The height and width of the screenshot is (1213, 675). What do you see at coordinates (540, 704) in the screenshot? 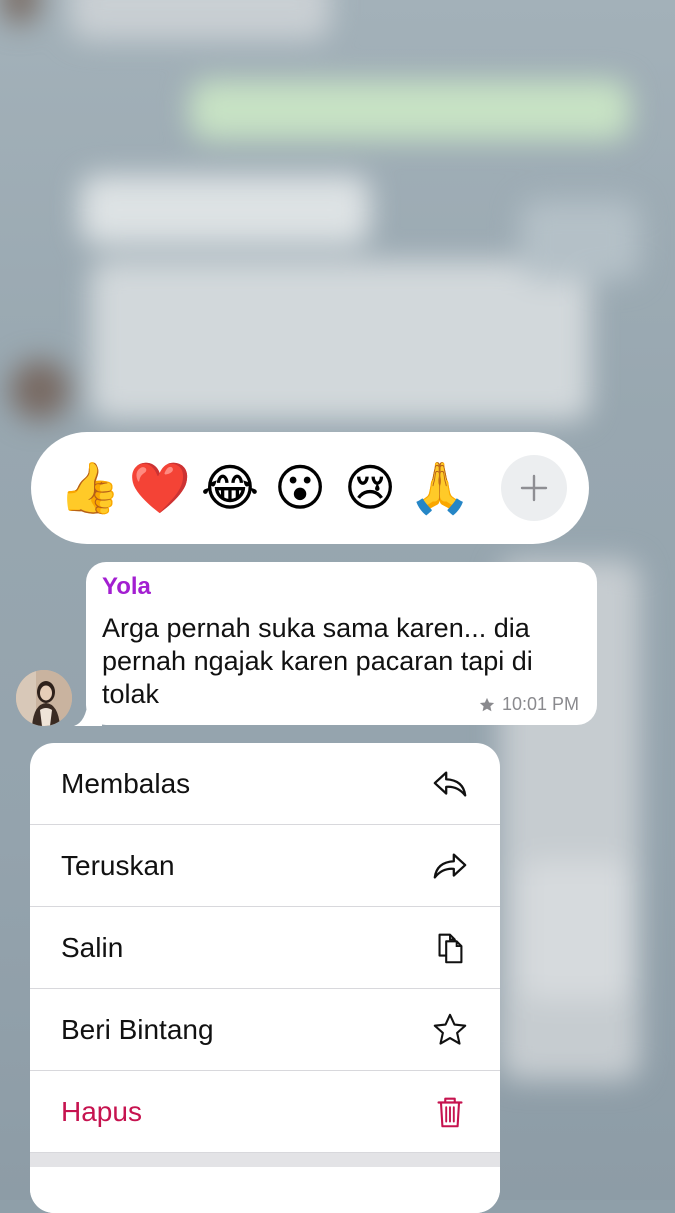
I see `message-time: 10:01 PM` at bounding box center [540, 704].